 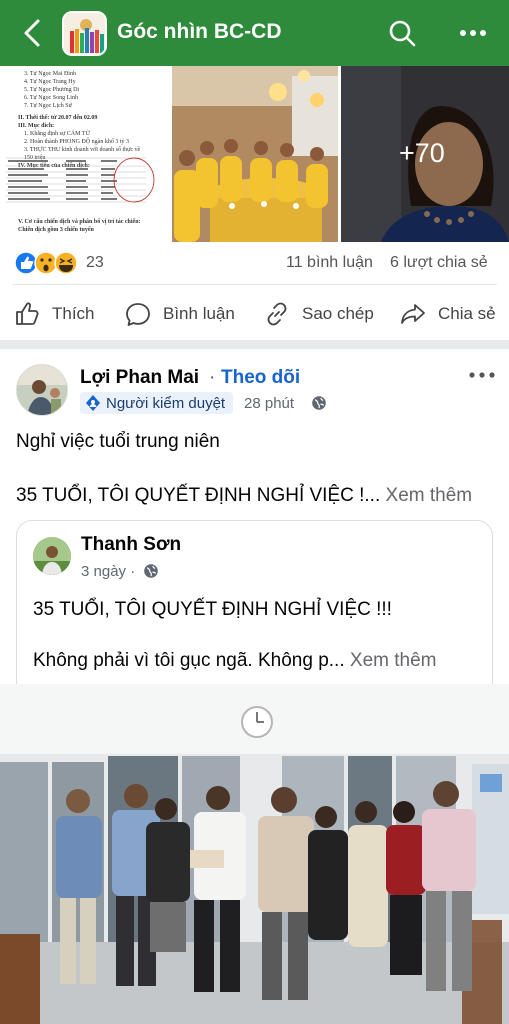 I want to click on shared-see-more-link: Xem thêm, so click(x=393, y=660).